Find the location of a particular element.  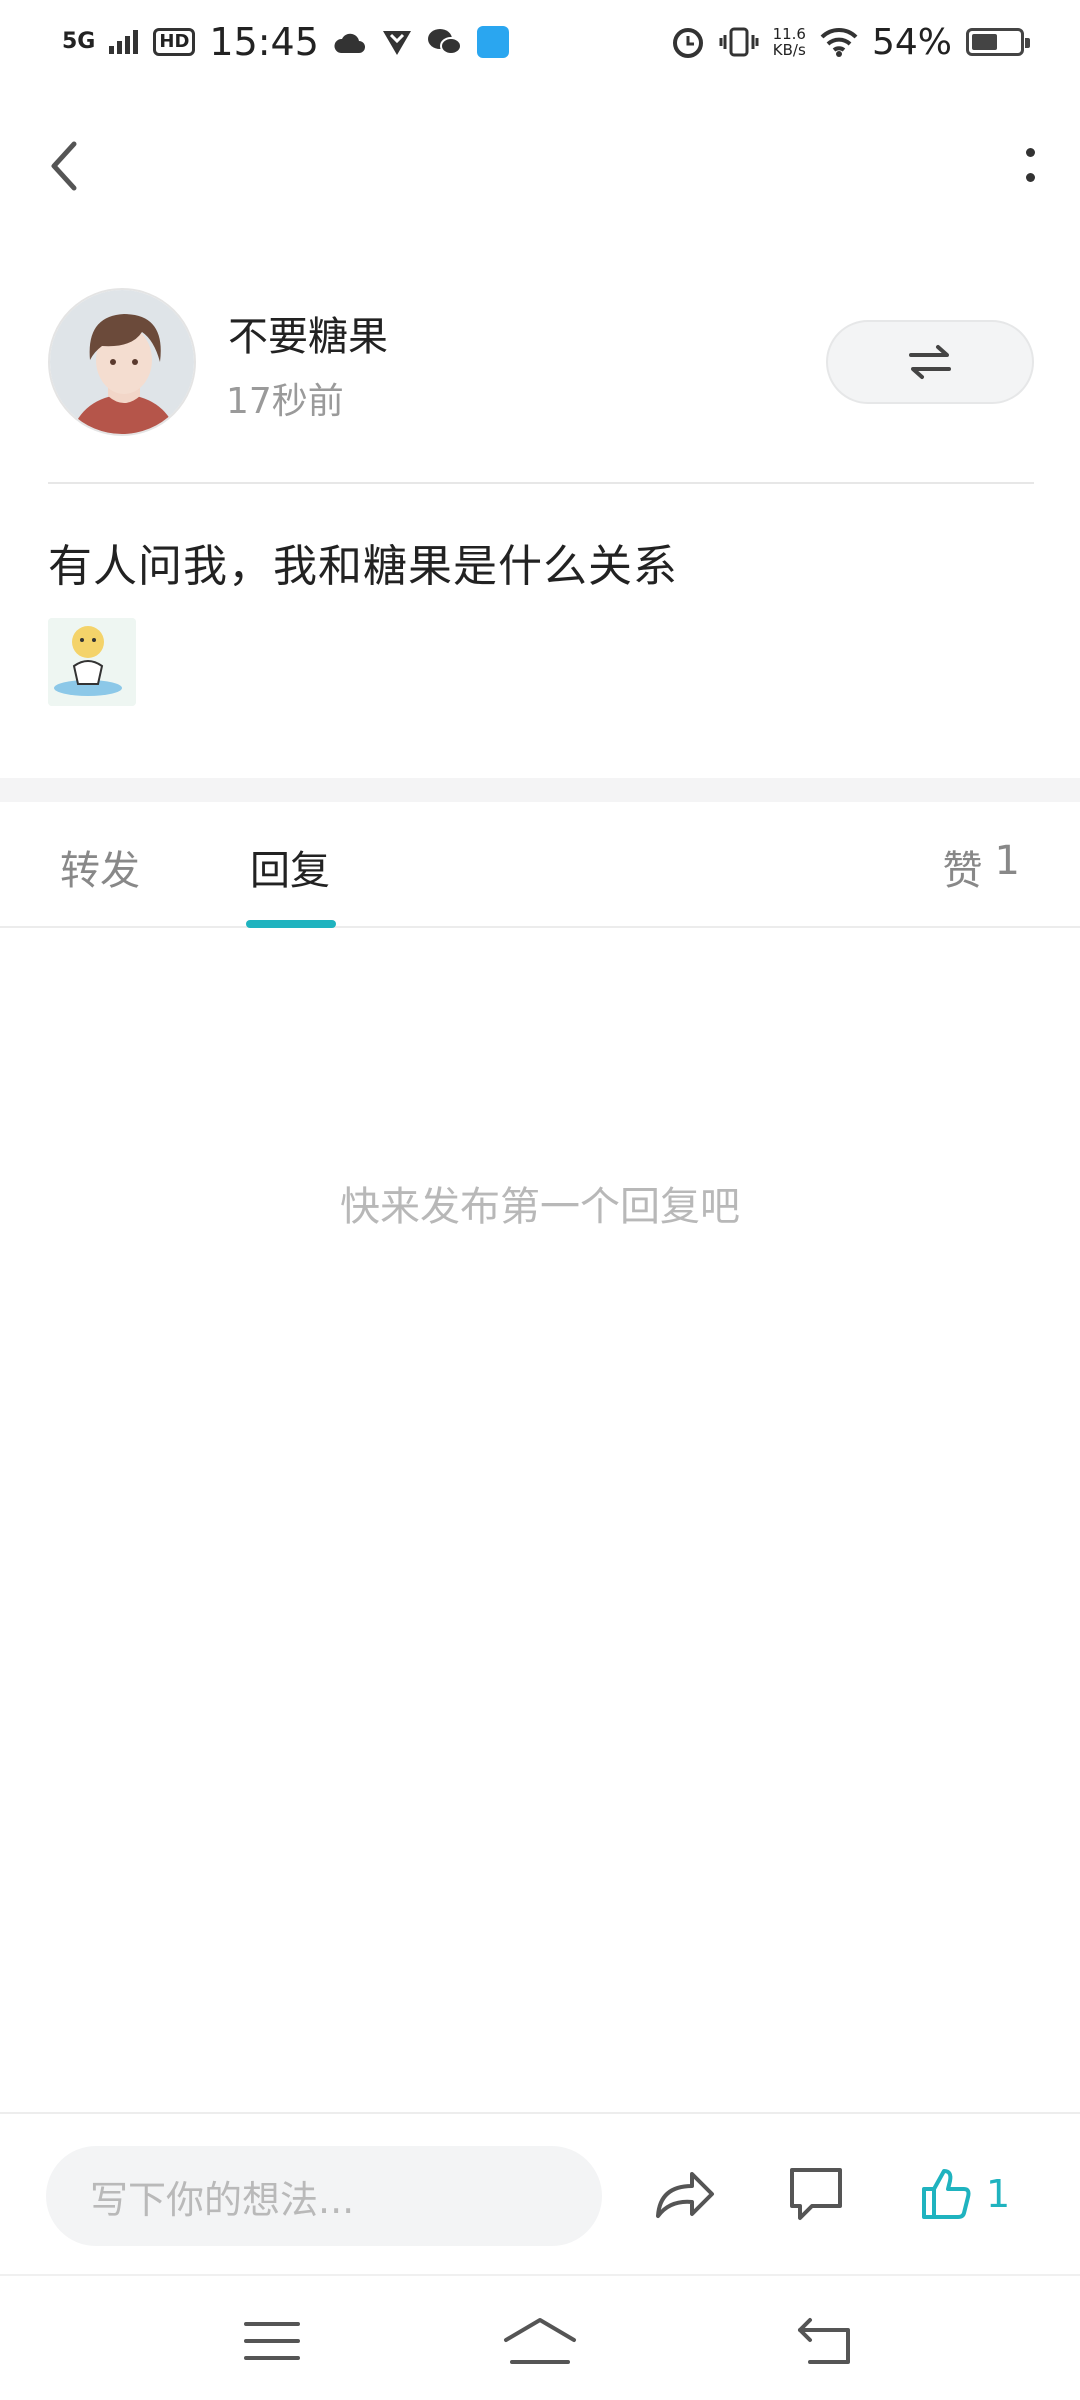

battery-icon is located at coordinates (998, 42).